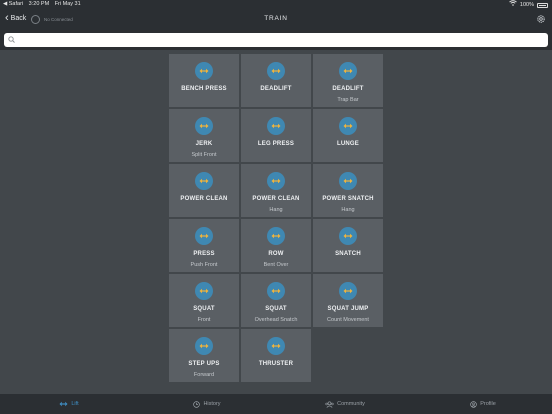  I want to click on battery-icon, so click(542, 5).